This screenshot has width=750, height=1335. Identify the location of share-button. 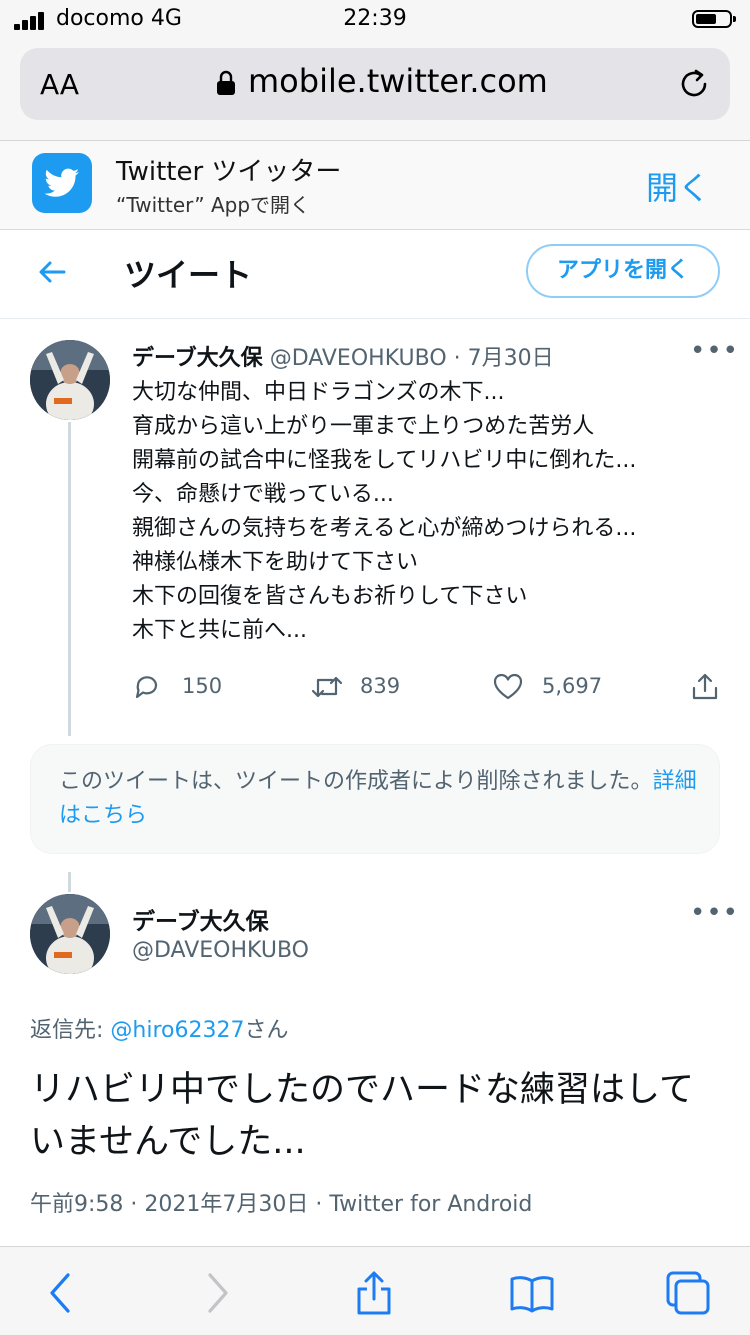
(705, 687).